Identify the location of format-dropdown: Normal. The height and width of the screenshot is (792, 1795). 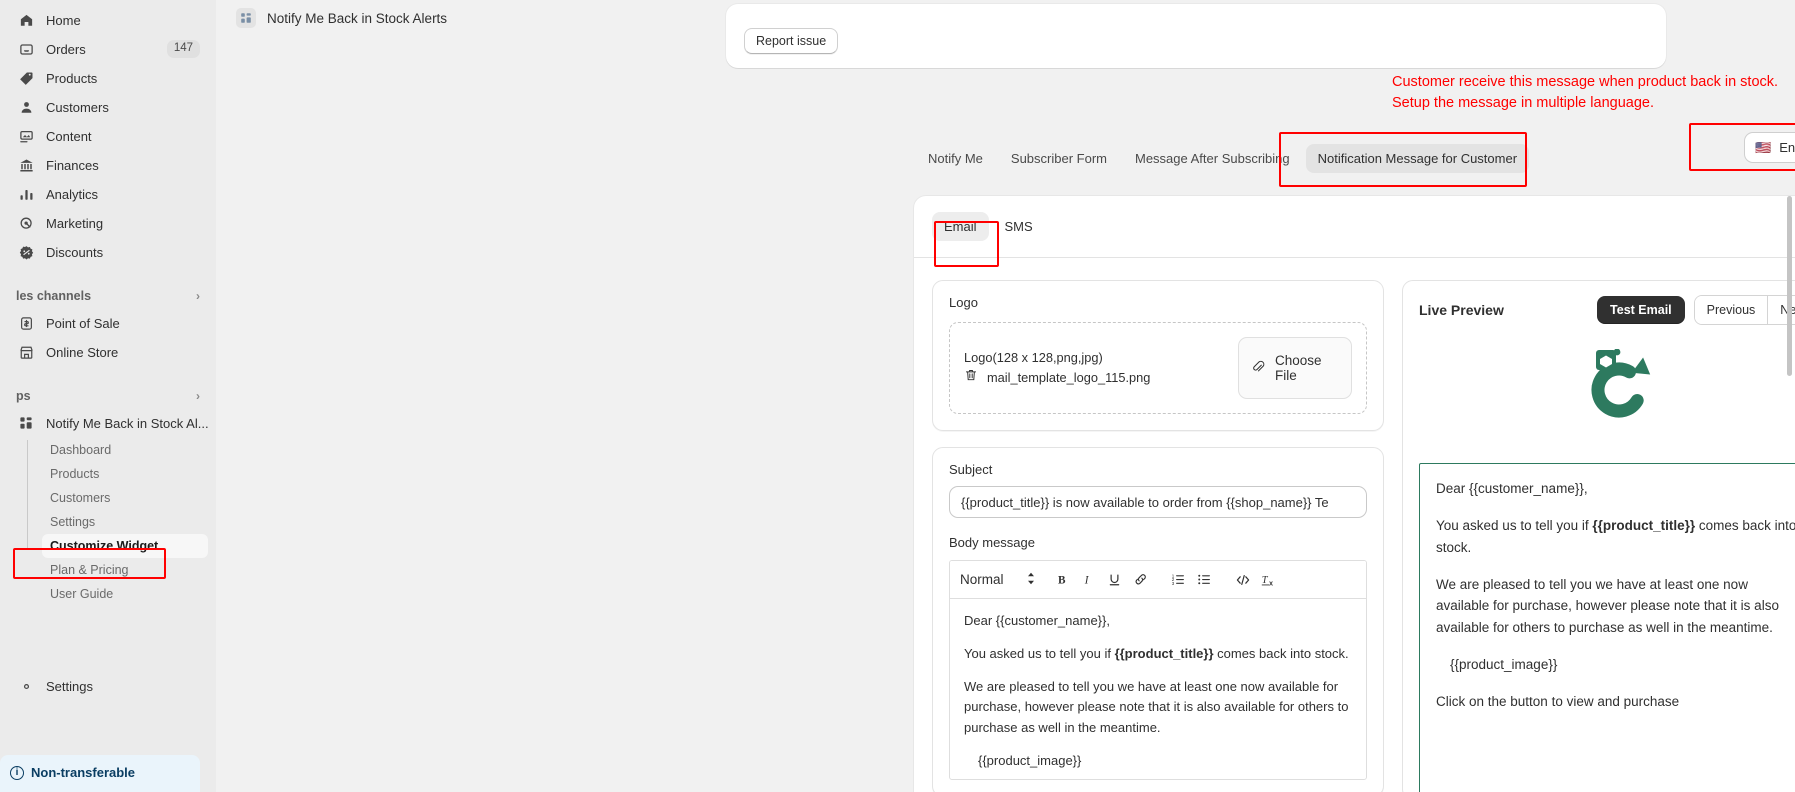
(1005, 580).